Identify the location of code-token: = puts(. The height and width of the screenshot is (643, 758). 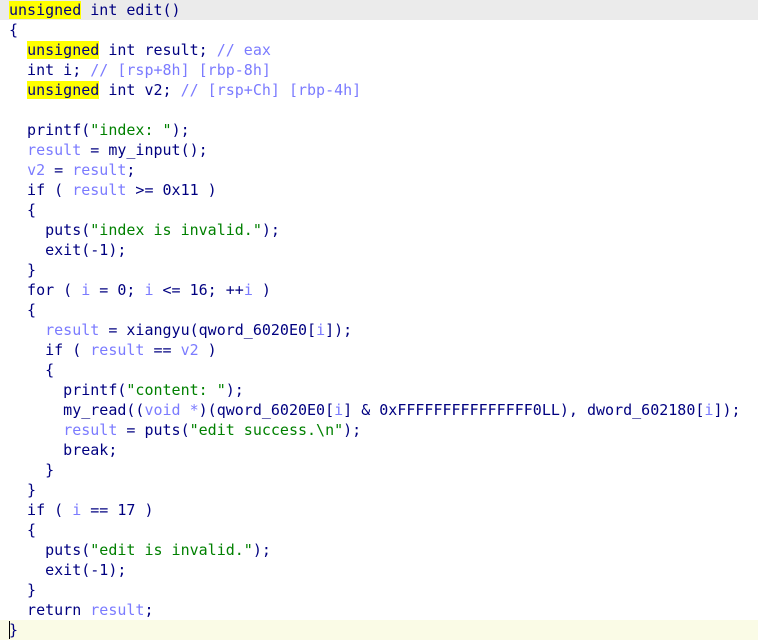
(153, 430).